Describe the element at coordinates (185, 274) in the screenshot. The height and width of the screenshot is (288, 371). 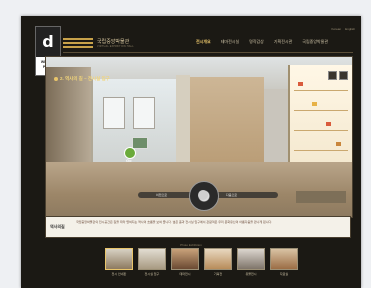
I see `thumbnail-caption: 테마전시` at that location.